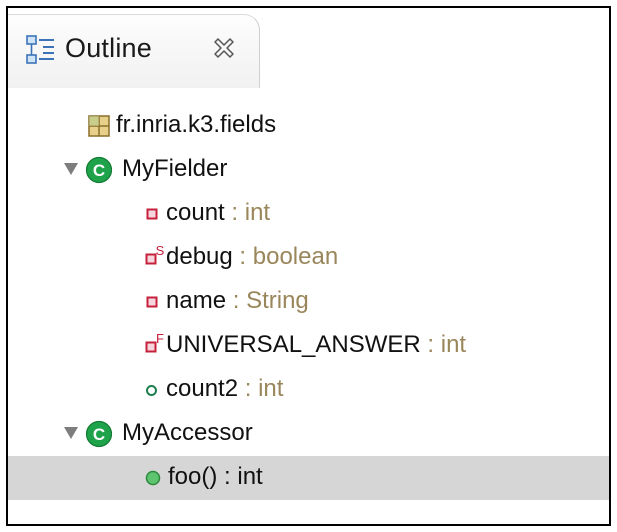 The height and width of the screenshot is (532, 617). I want to click on tree-row-class: C MyFielder, so click(308, 170).